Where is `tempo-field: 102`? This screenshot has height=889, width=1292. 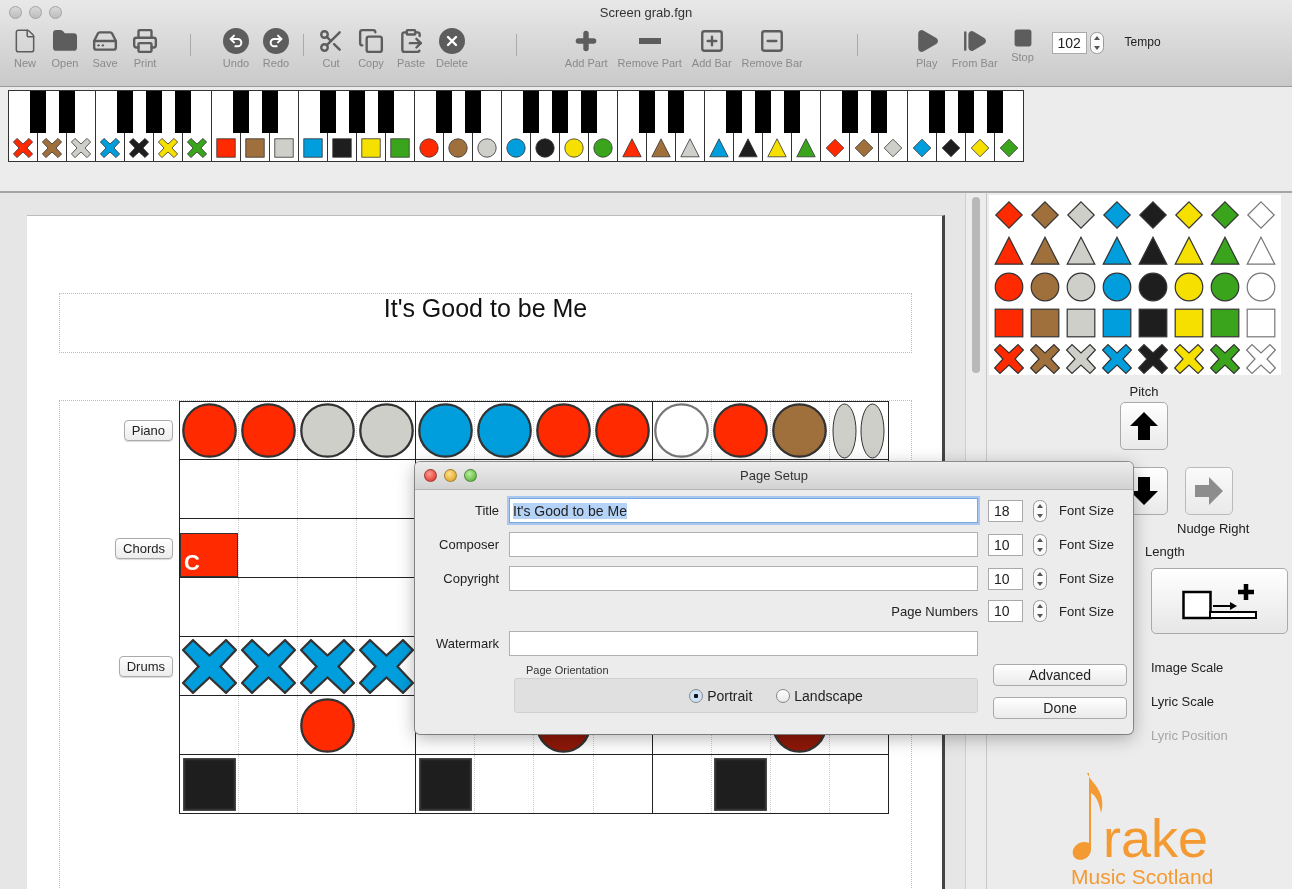
tempo-field: 102 is located at coordinates (1069, 43).